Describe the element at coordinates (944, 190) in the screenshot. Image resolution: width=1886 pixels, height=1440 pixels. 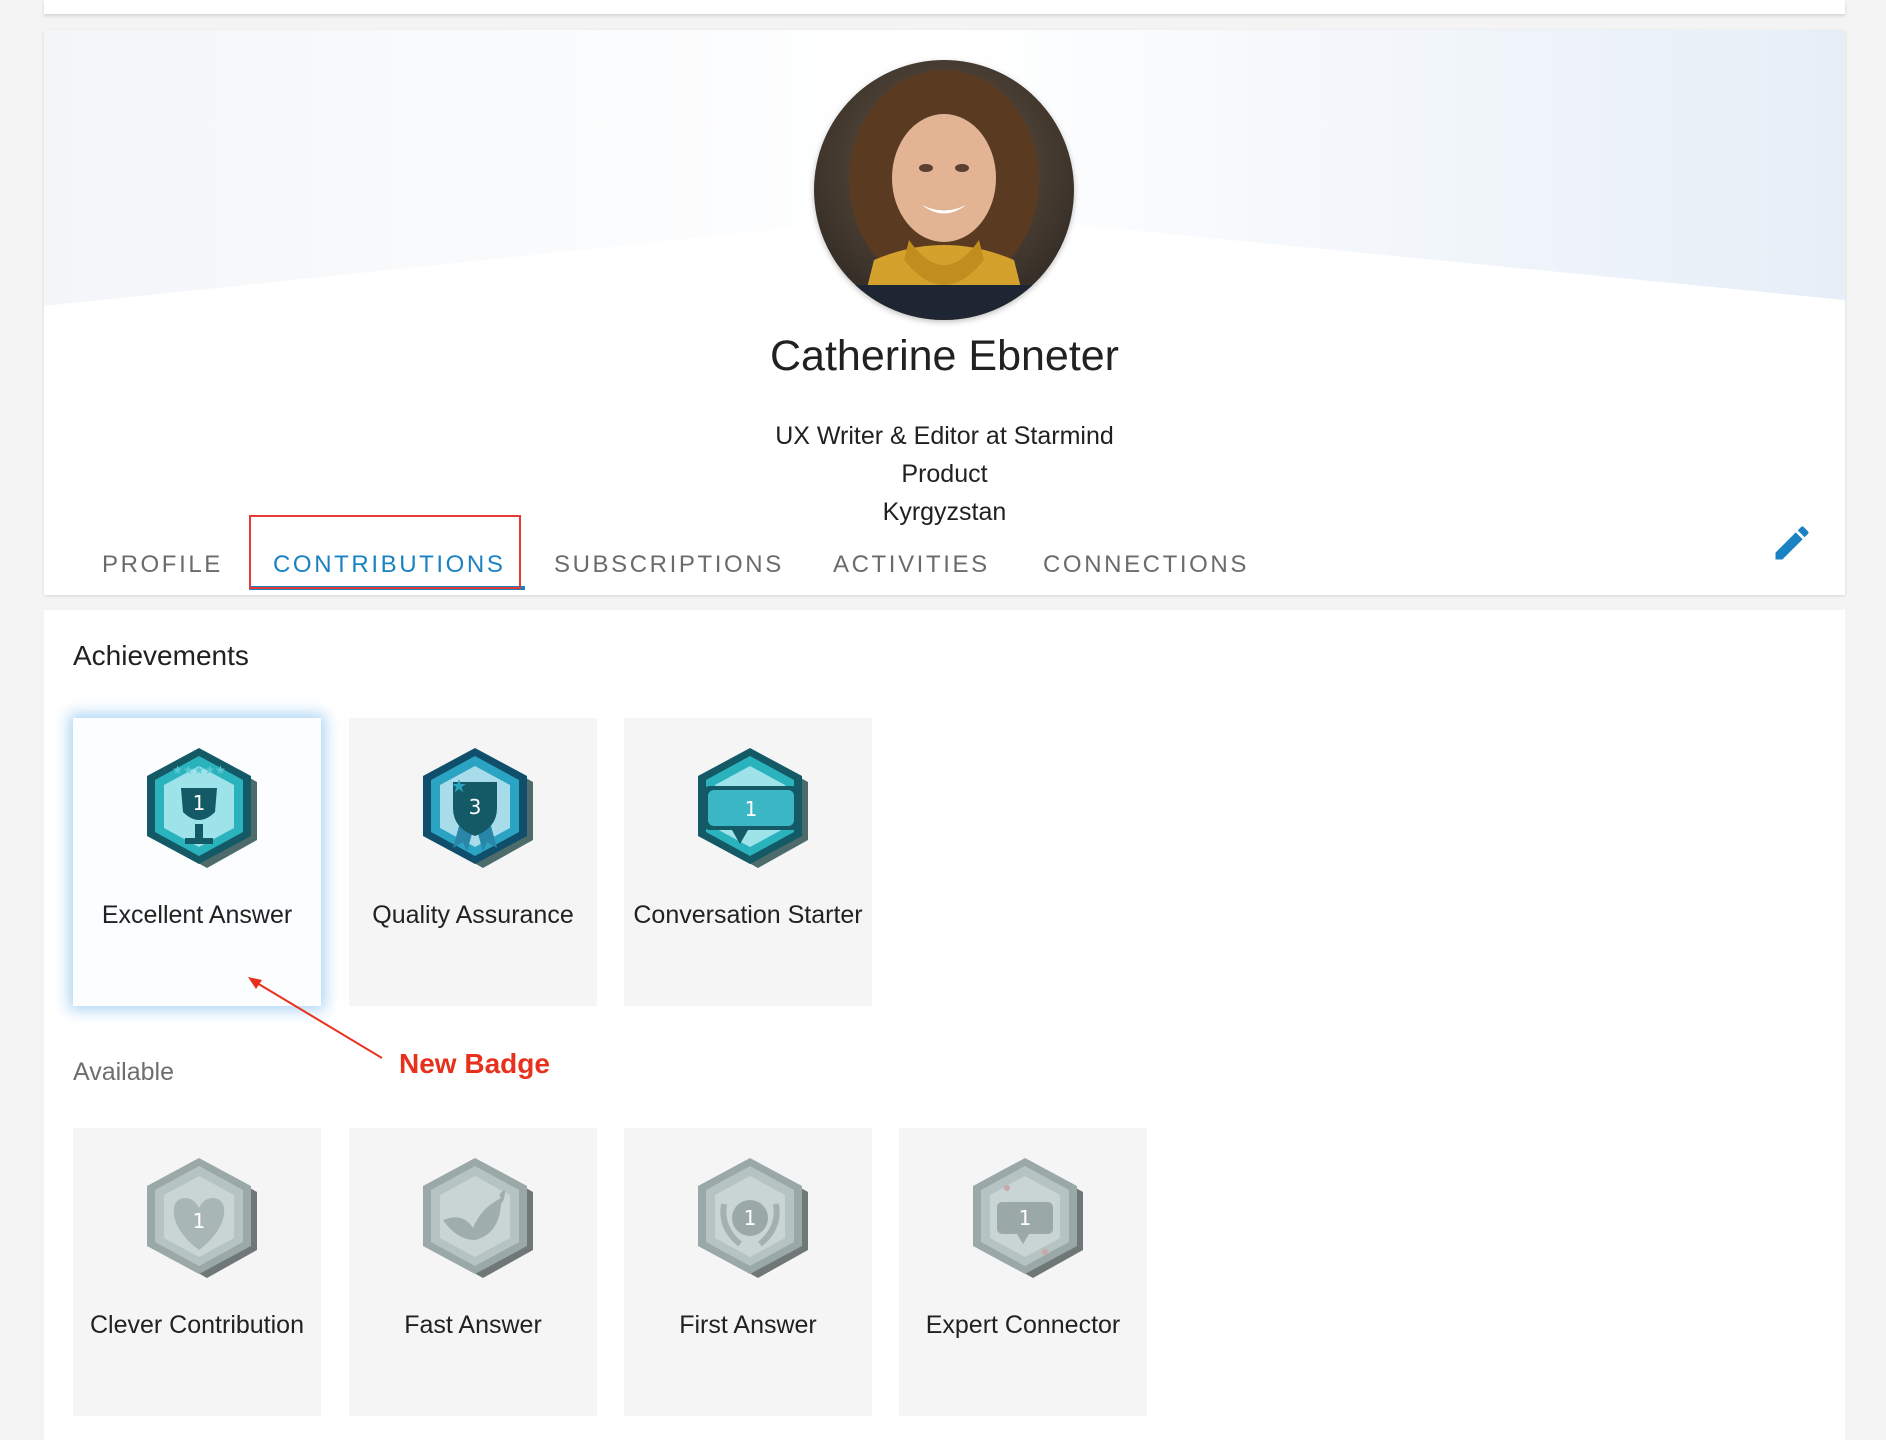
I see `avatar` at that location.